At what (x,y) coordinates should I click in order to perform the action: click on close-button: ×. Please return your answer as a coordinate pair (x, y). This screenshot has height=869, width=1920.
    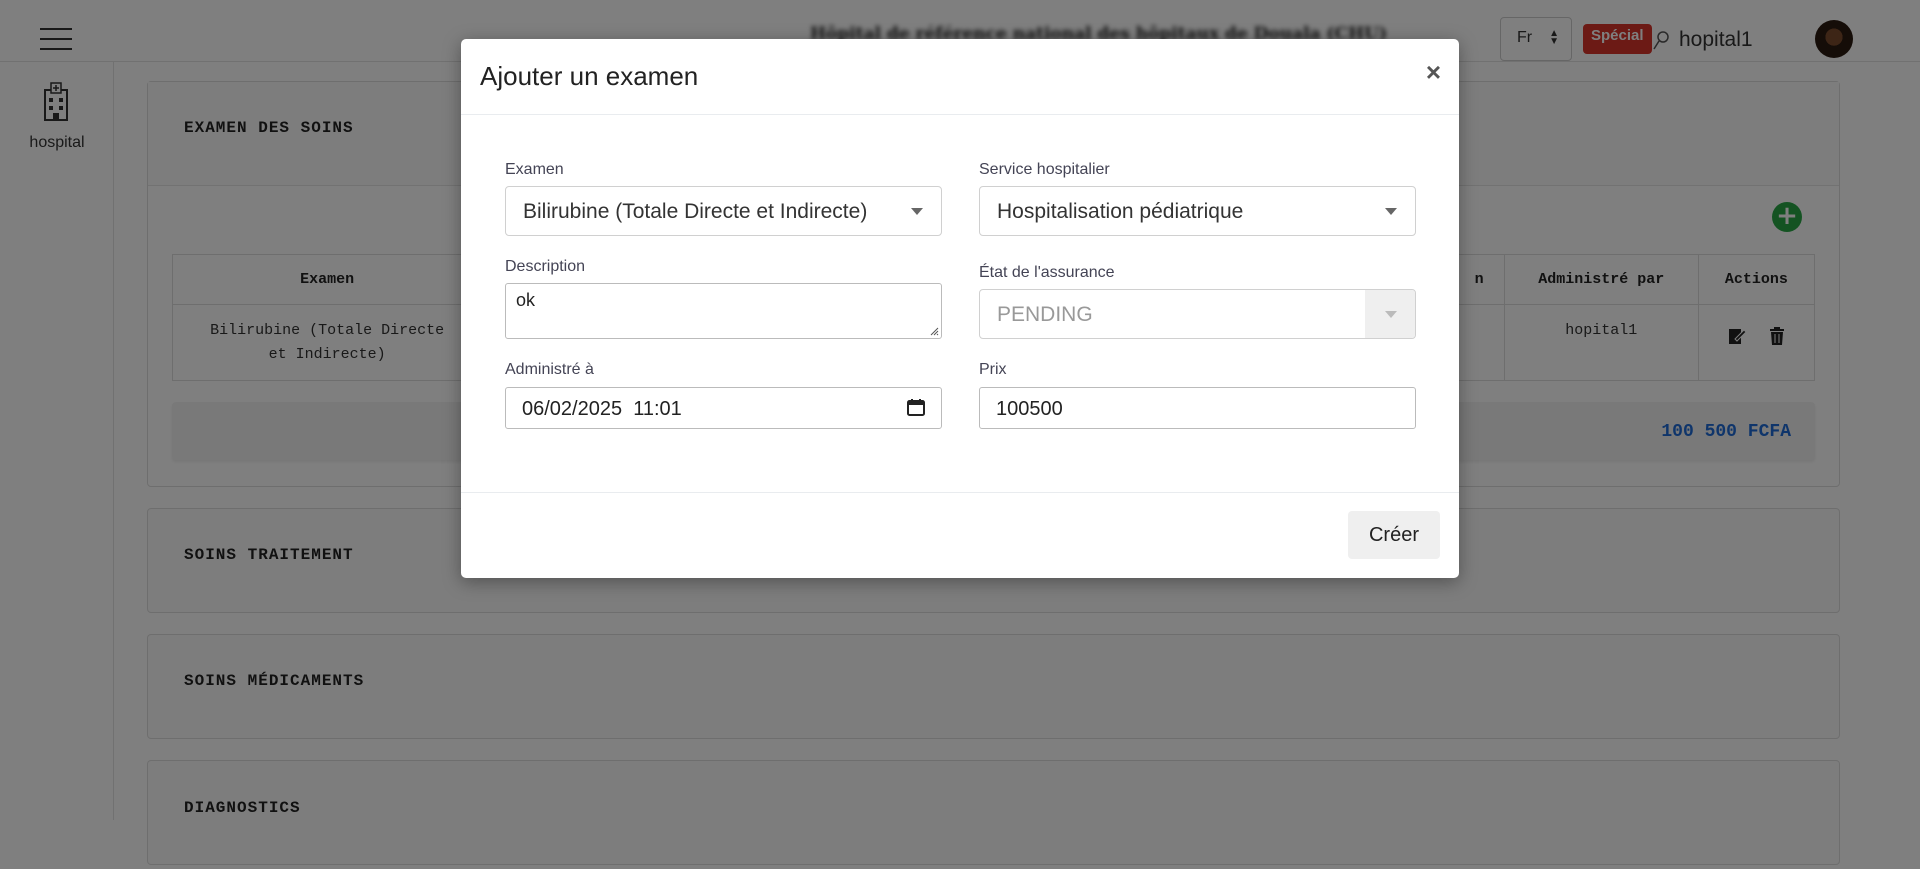
    Looking at the image, I should click on (1433, 72).